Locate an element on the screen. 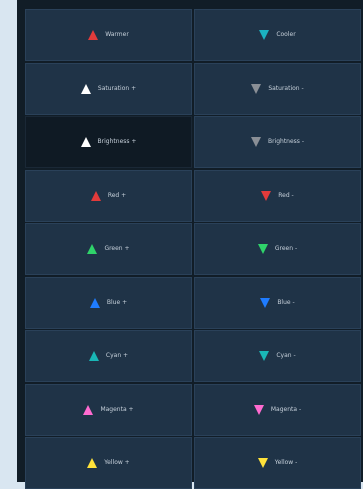 This screenshot has height=489, width=363. yellow-minus-button: Yellow - is located at coordinates (277, 463).